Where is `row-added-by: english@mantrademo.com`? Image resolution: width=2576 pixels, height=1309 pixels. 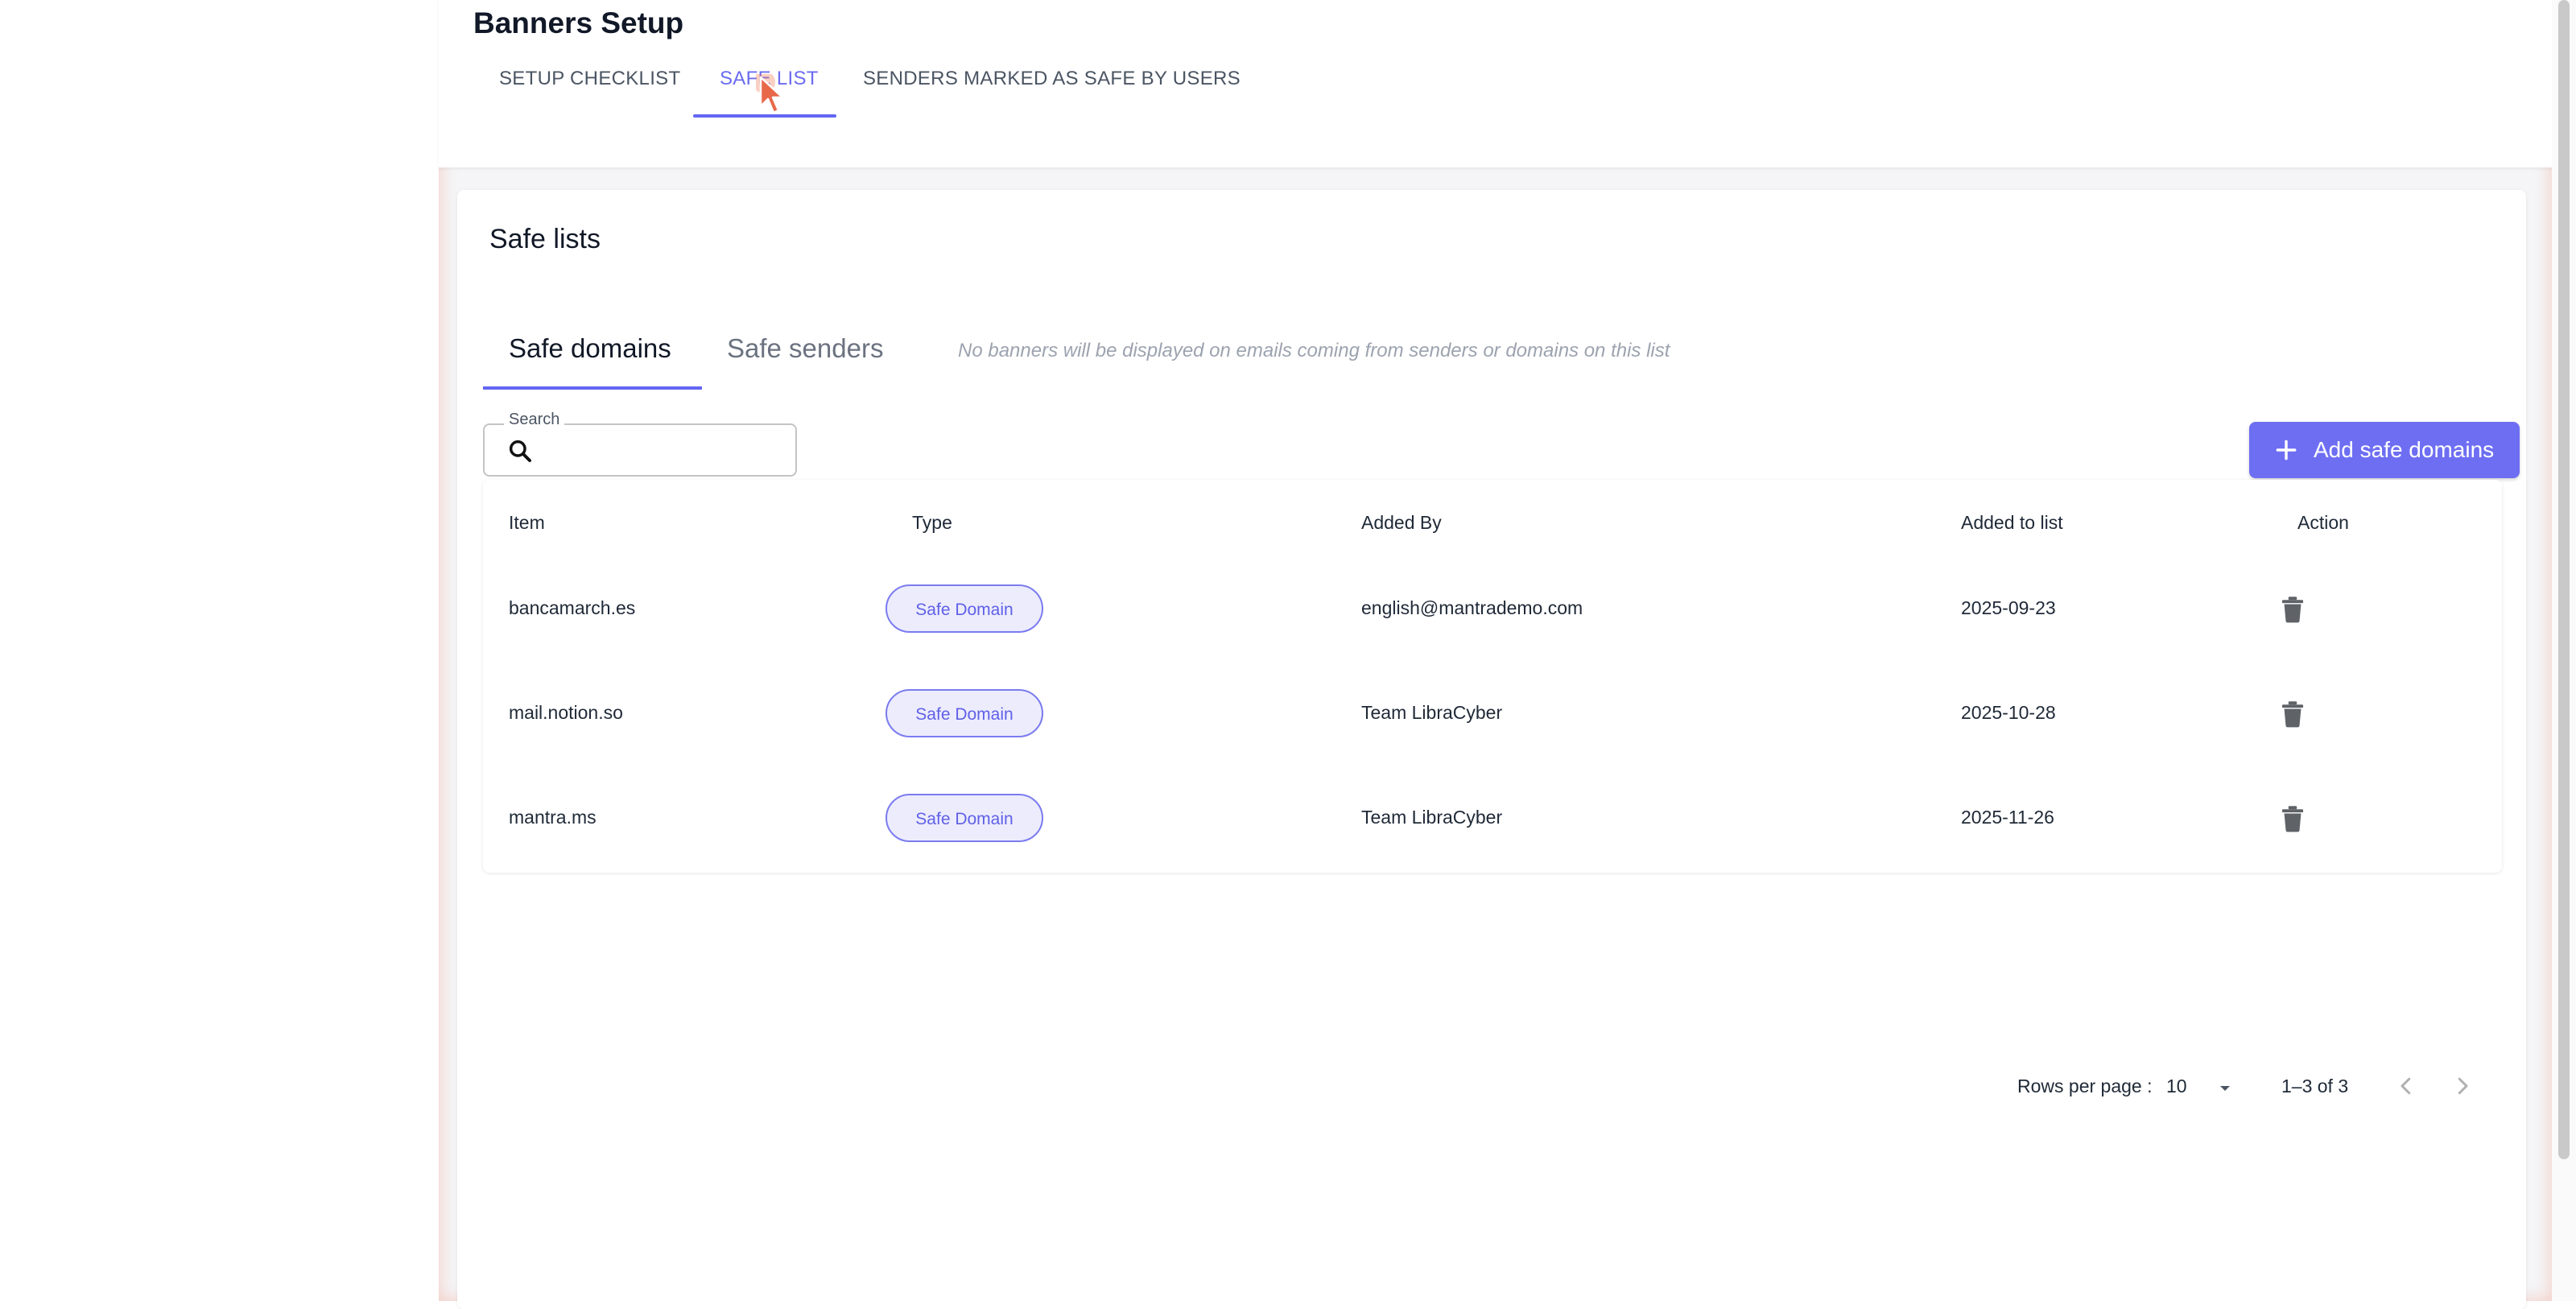
row-added-by: english@mantrademo.com is located at coordinates (1472, 607).